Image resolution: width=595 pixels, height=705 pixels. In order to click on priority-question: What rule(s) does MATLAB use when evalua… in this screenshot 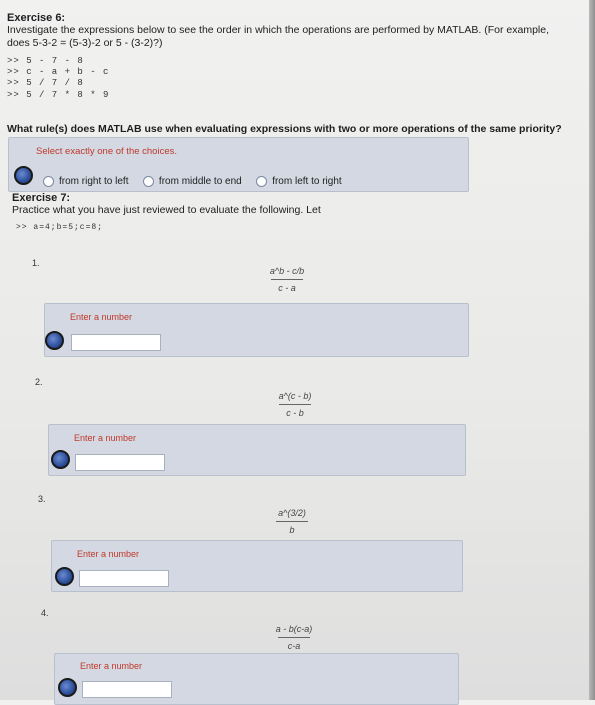, I will do `click(284, 129)`.